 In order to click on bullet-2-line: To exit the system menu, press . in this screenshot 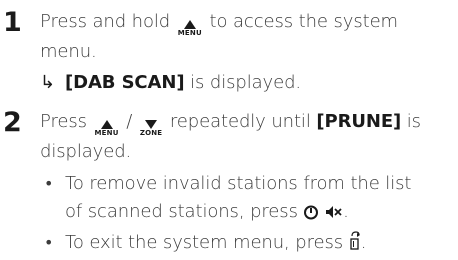, I will do `click(215, 243)`.